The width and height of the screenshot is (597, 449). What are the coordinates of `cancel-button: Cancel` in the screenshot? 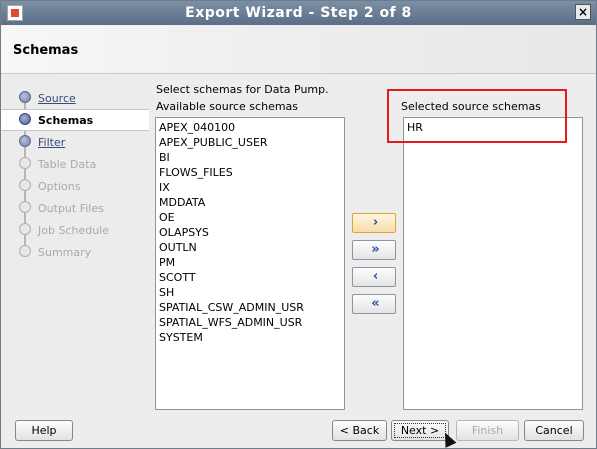 It's located at (554, 430).